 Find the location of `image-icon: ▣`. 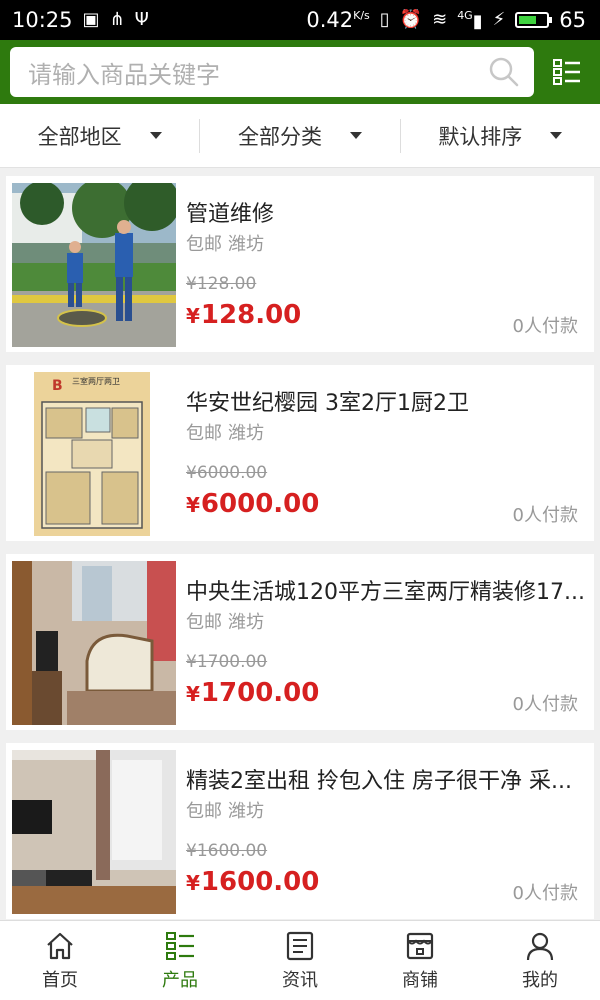

image-icon: ▣ is located at coordinates (91, 19).